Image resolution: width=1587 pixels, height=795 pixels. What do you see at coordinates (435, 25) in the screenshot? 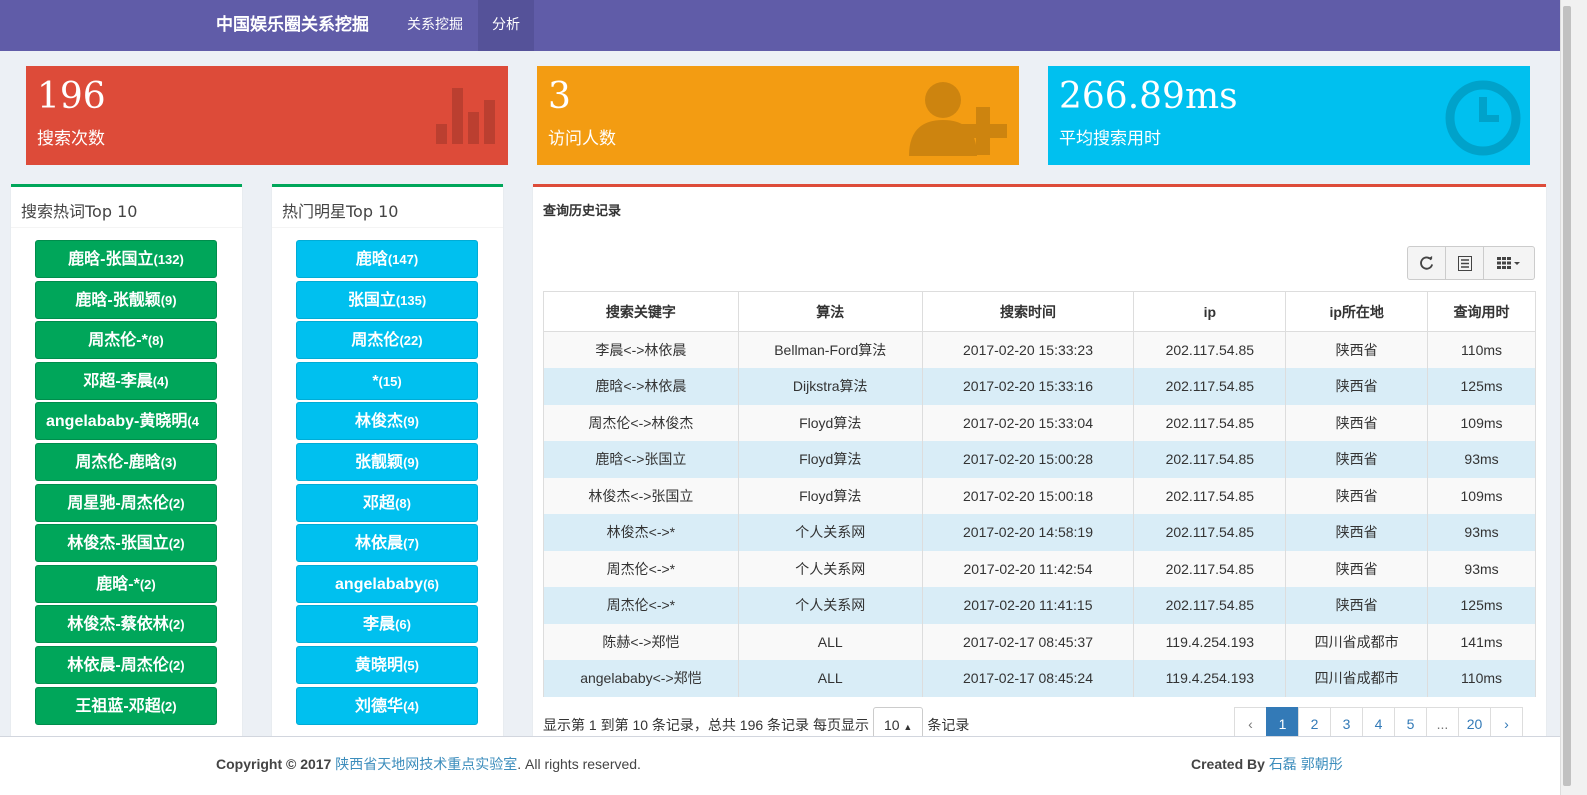
I see `nav-item-relation-mining: 关系挖掘` at bounding box center [435, 25].